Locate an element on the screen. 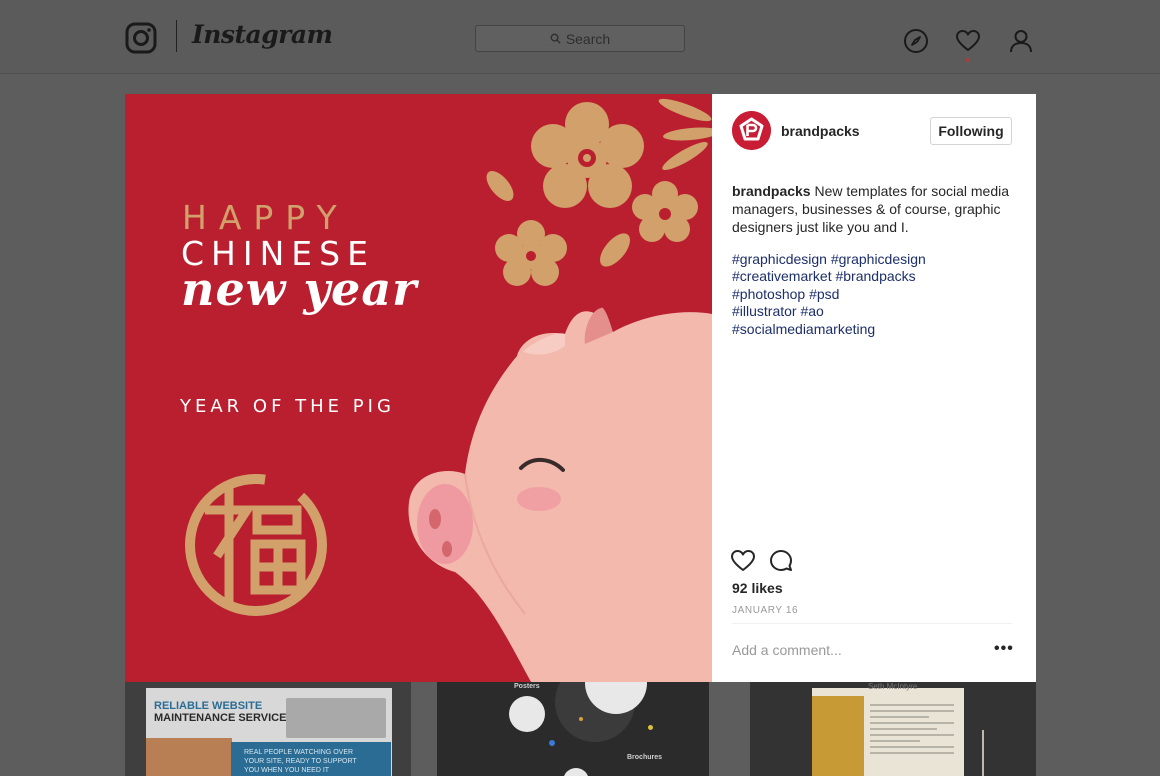 This screenshot has width=1160, height=776. caption-username: brandpacks is located at coordinates (771, 191).